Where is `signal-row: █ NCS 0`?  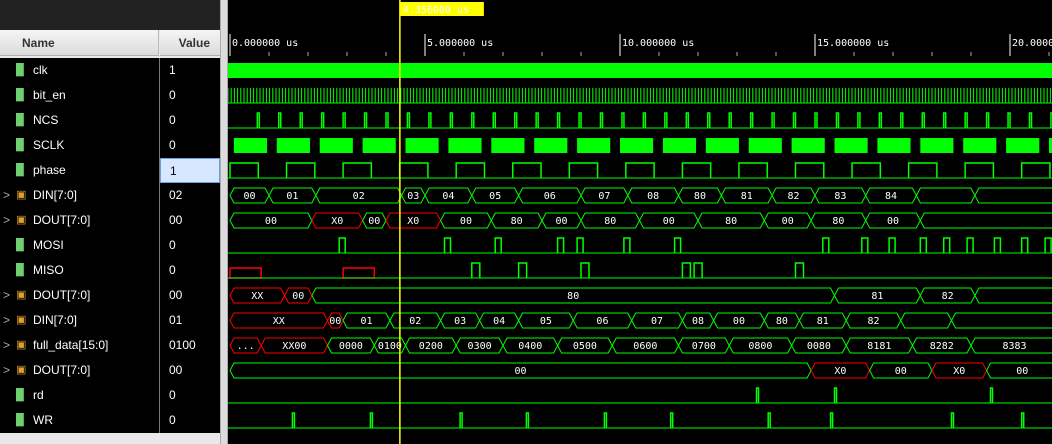 signal-row: █ NCS 0 is located at coordinates (110, 120).